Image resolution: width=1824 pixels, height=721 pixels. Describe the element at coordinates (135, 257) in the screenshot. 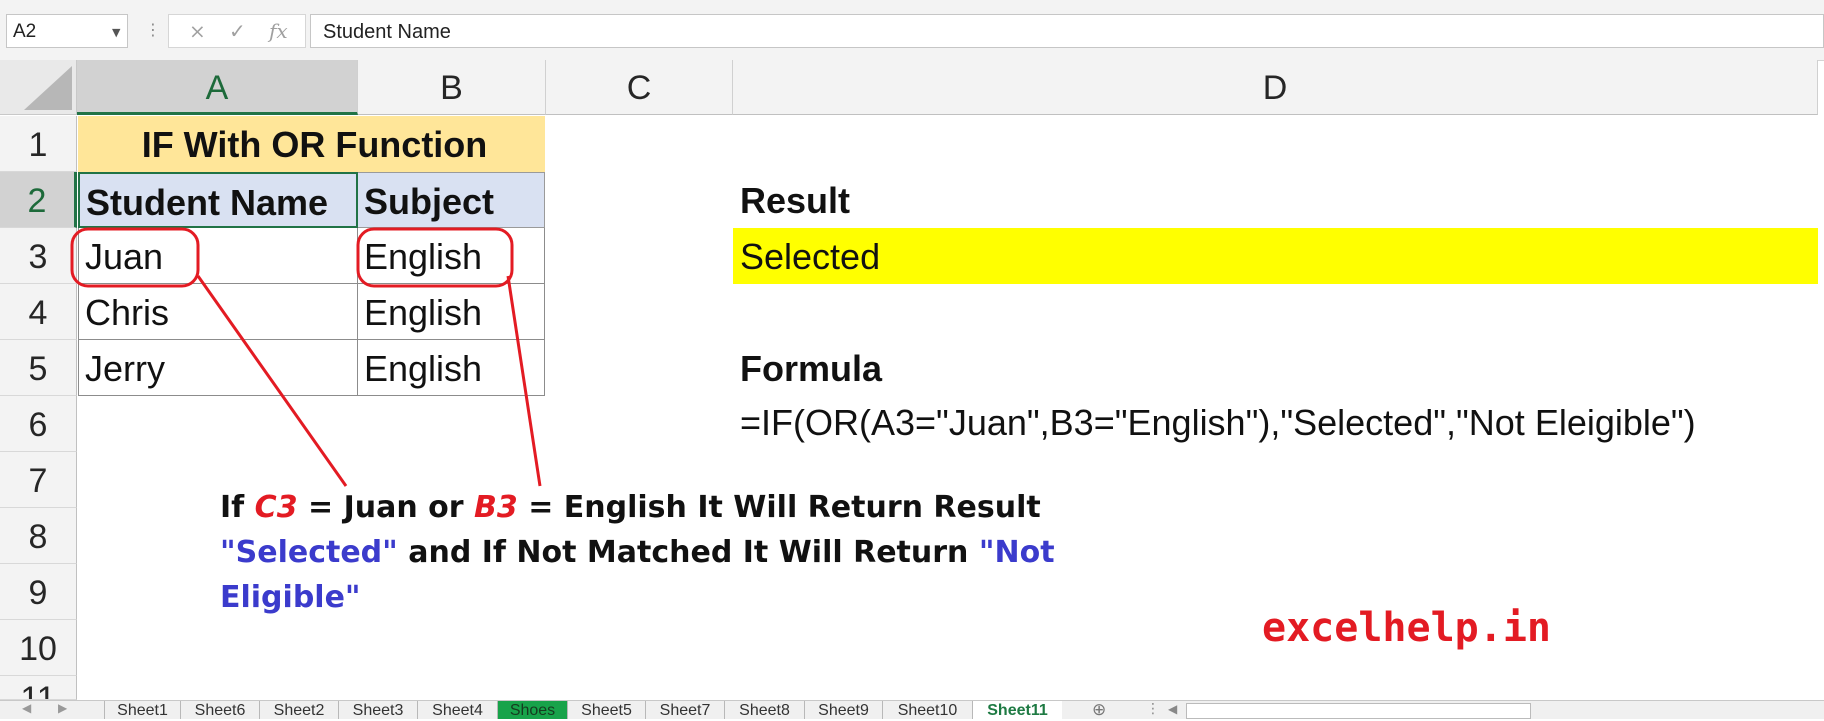

I see `callout-circle-juan` at that location.